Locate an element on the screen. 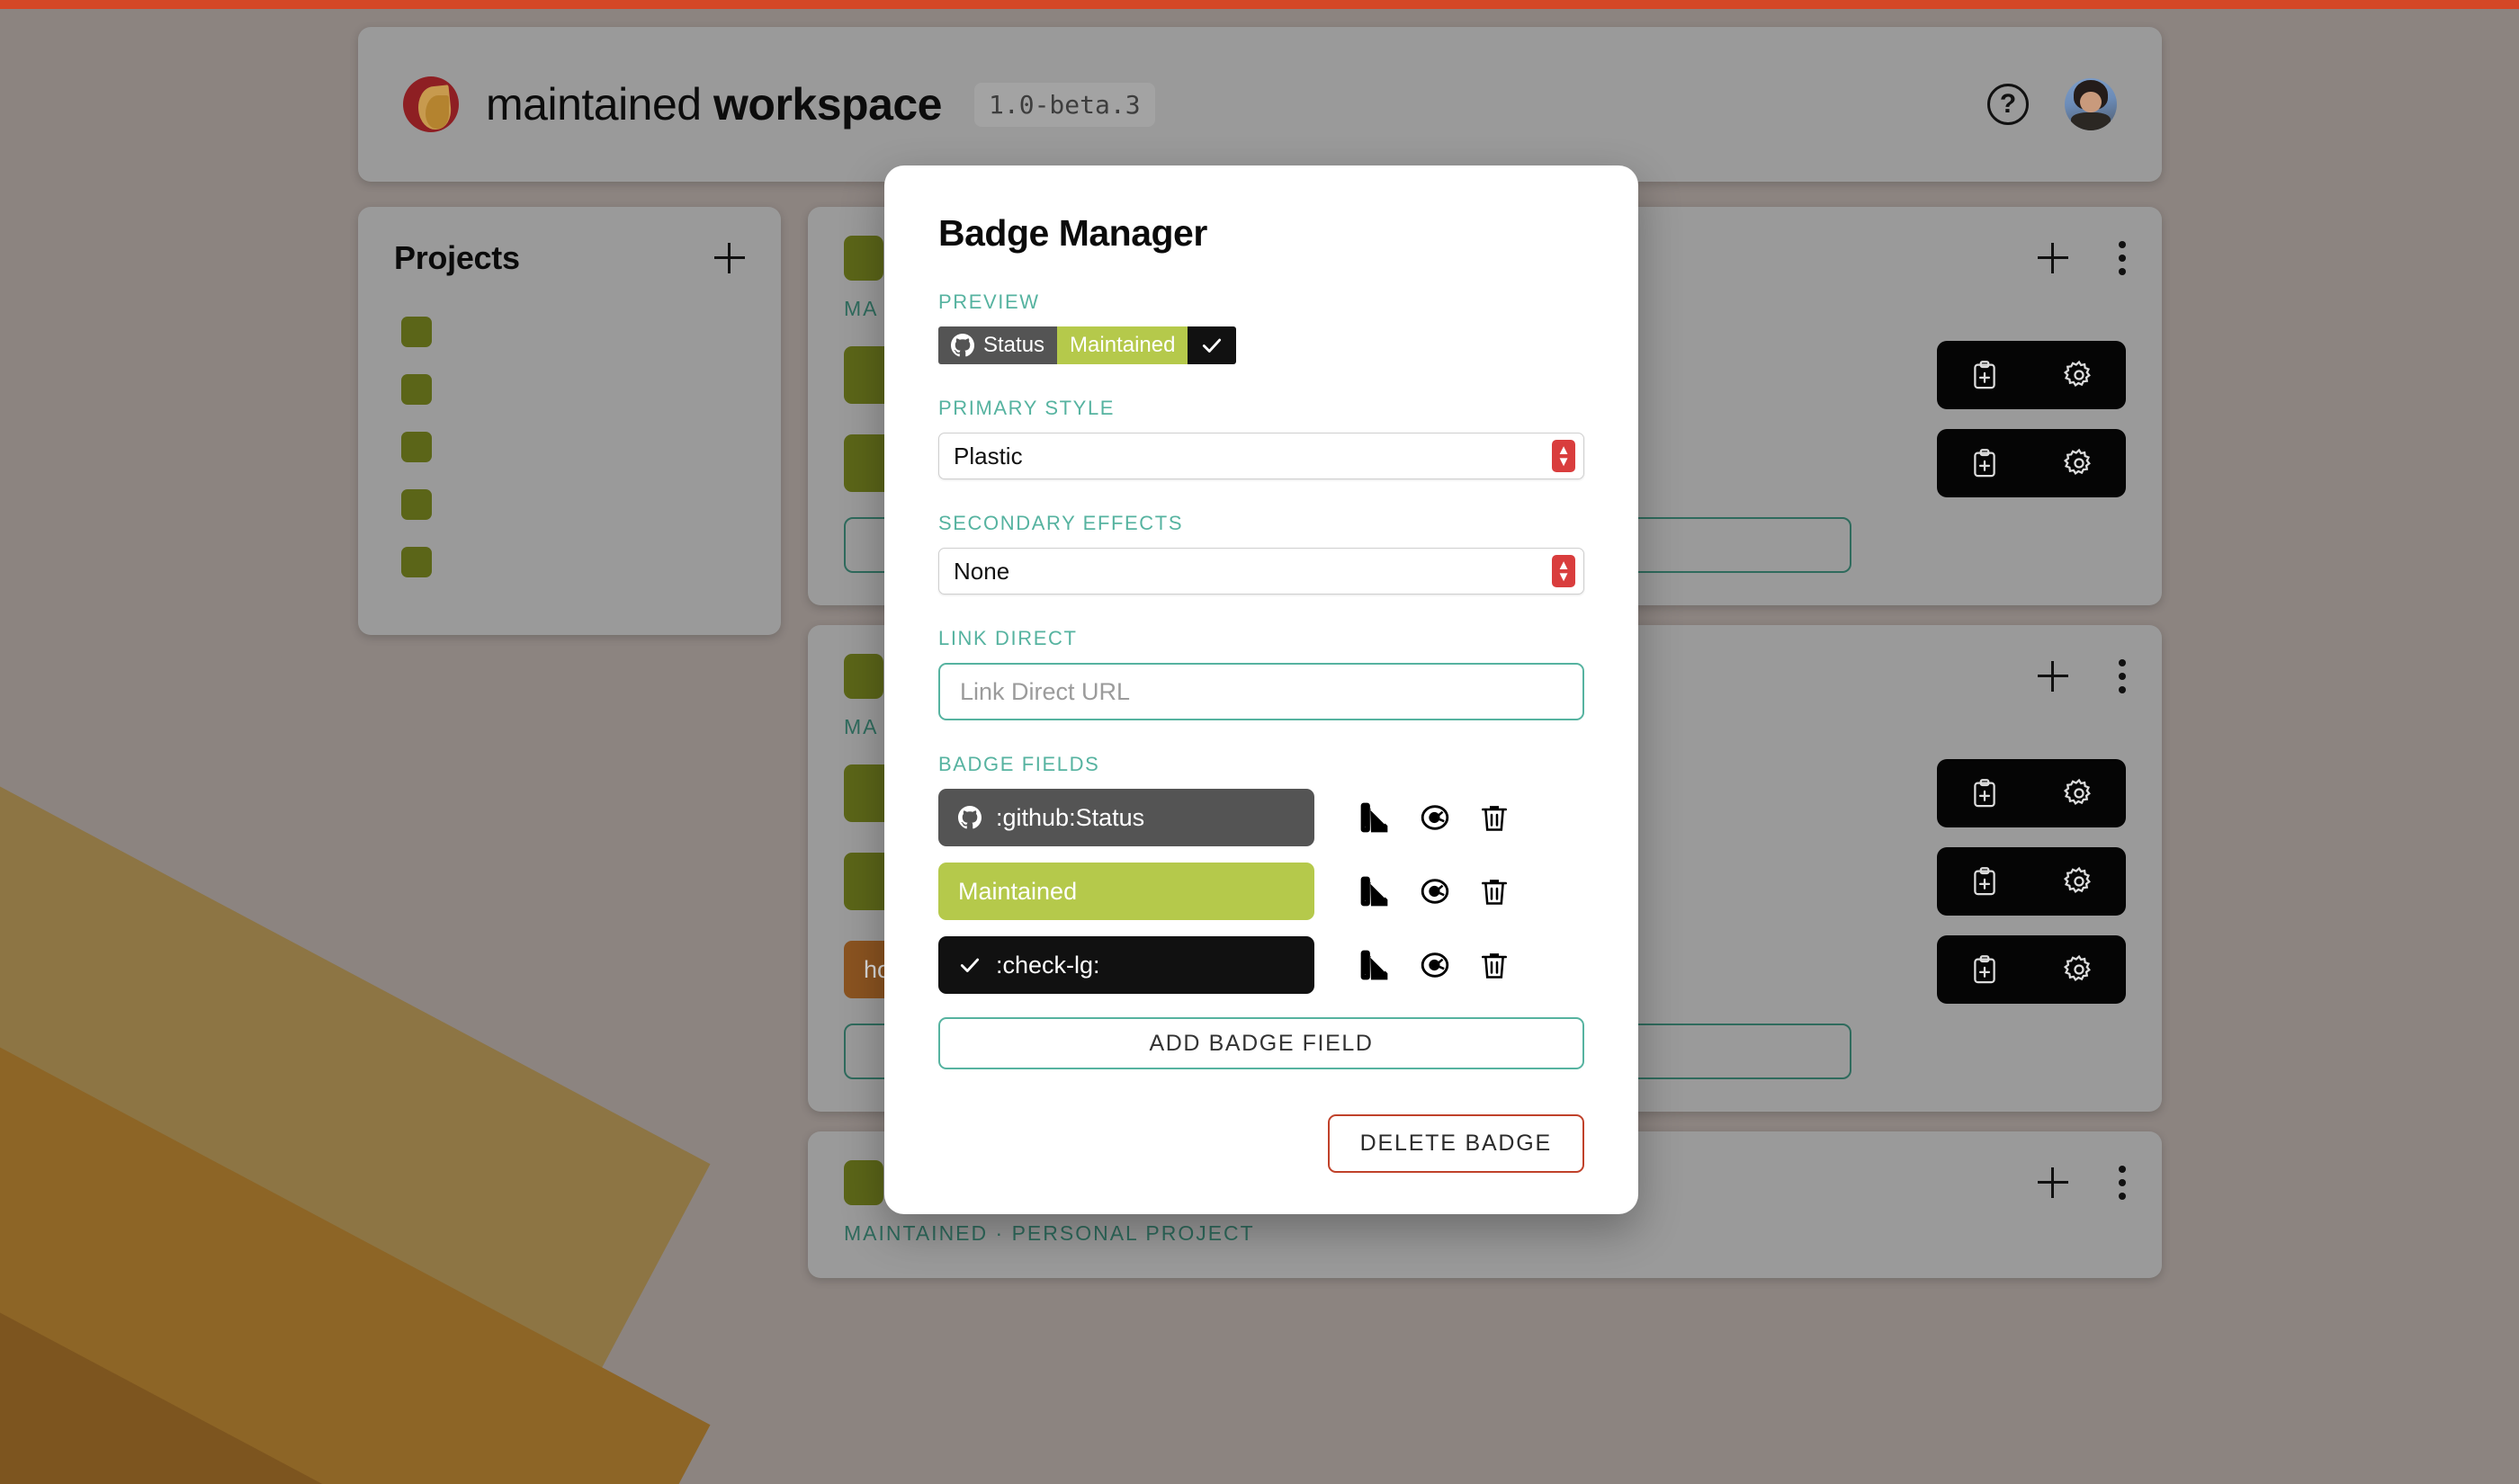 This screenshot has width=2519, height=1484. preview-segment-label: Status is located at coordinates (1014, 345).